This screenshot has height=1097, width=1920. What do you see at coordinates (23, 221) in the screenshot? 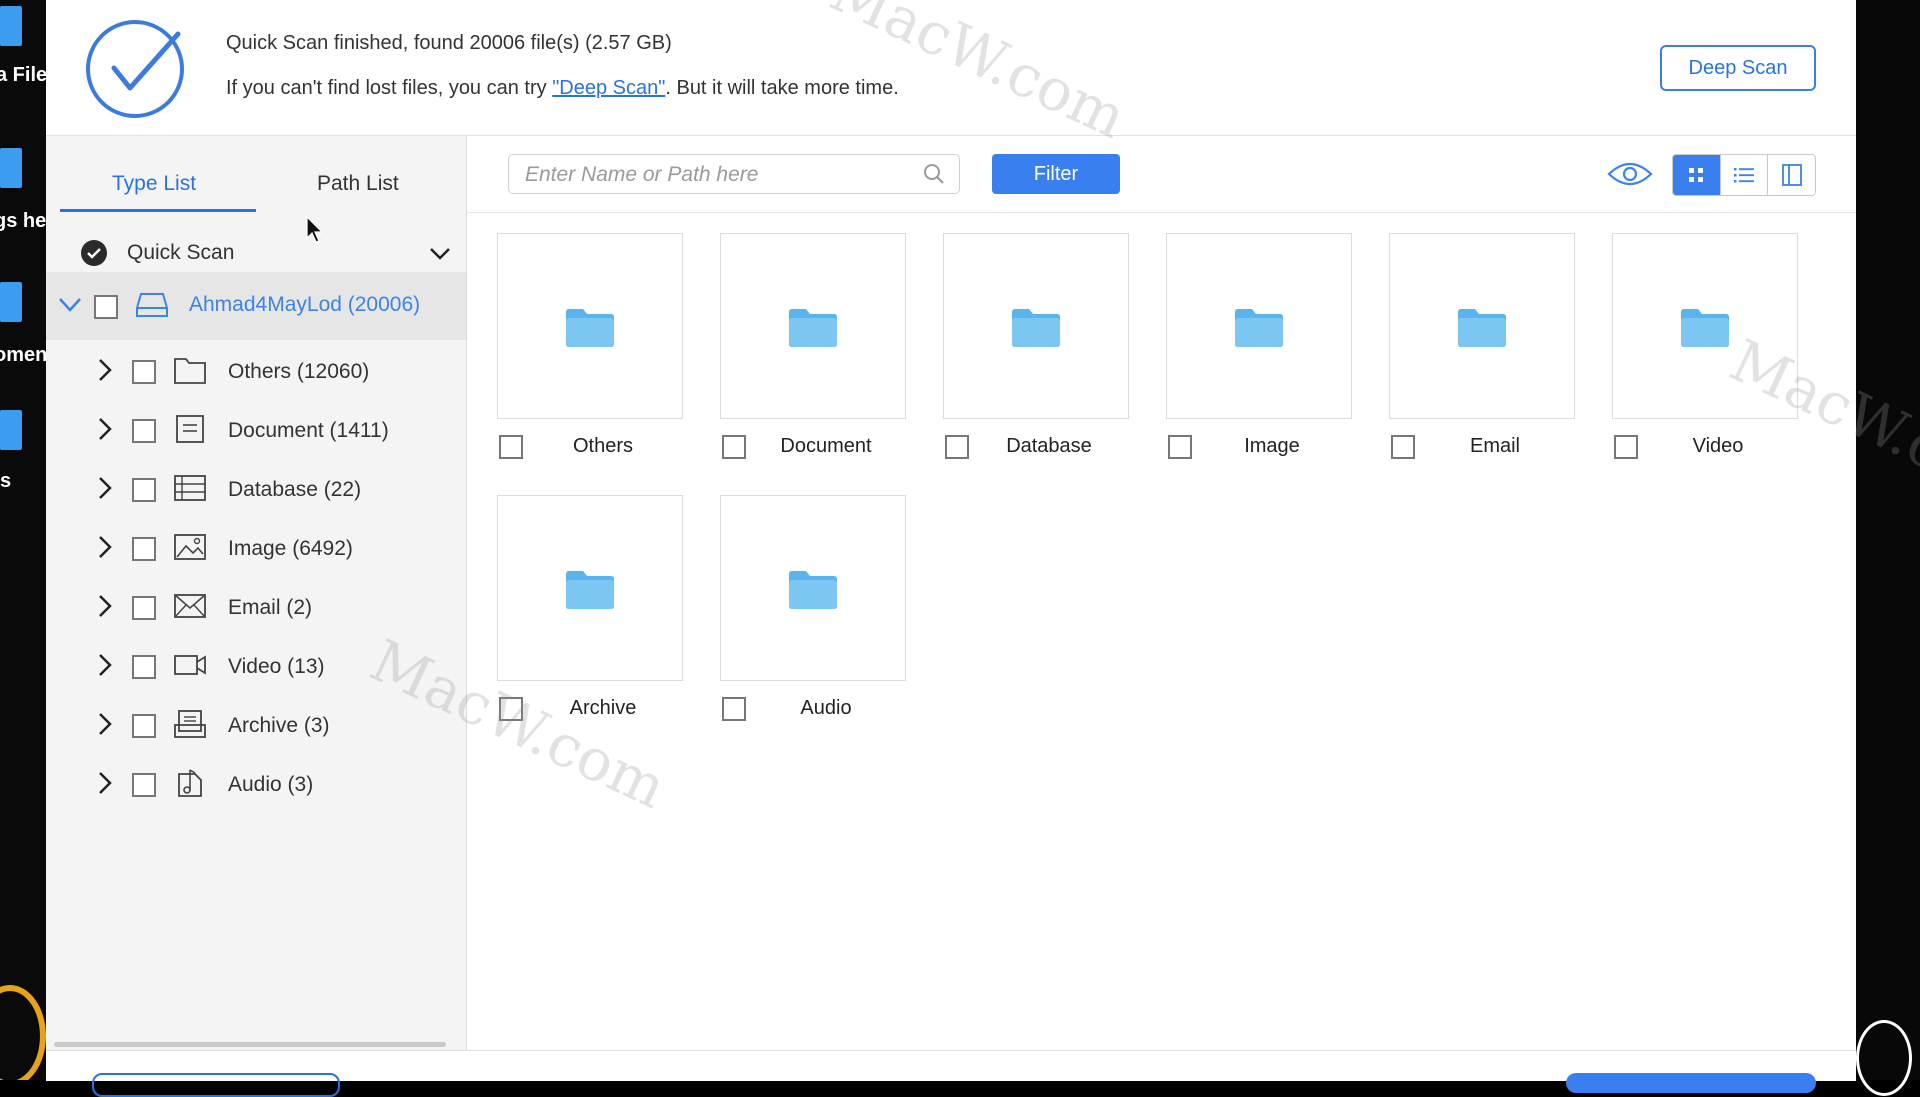
I see `desktop-label-2: gs he` at bounding box center [23, 221].